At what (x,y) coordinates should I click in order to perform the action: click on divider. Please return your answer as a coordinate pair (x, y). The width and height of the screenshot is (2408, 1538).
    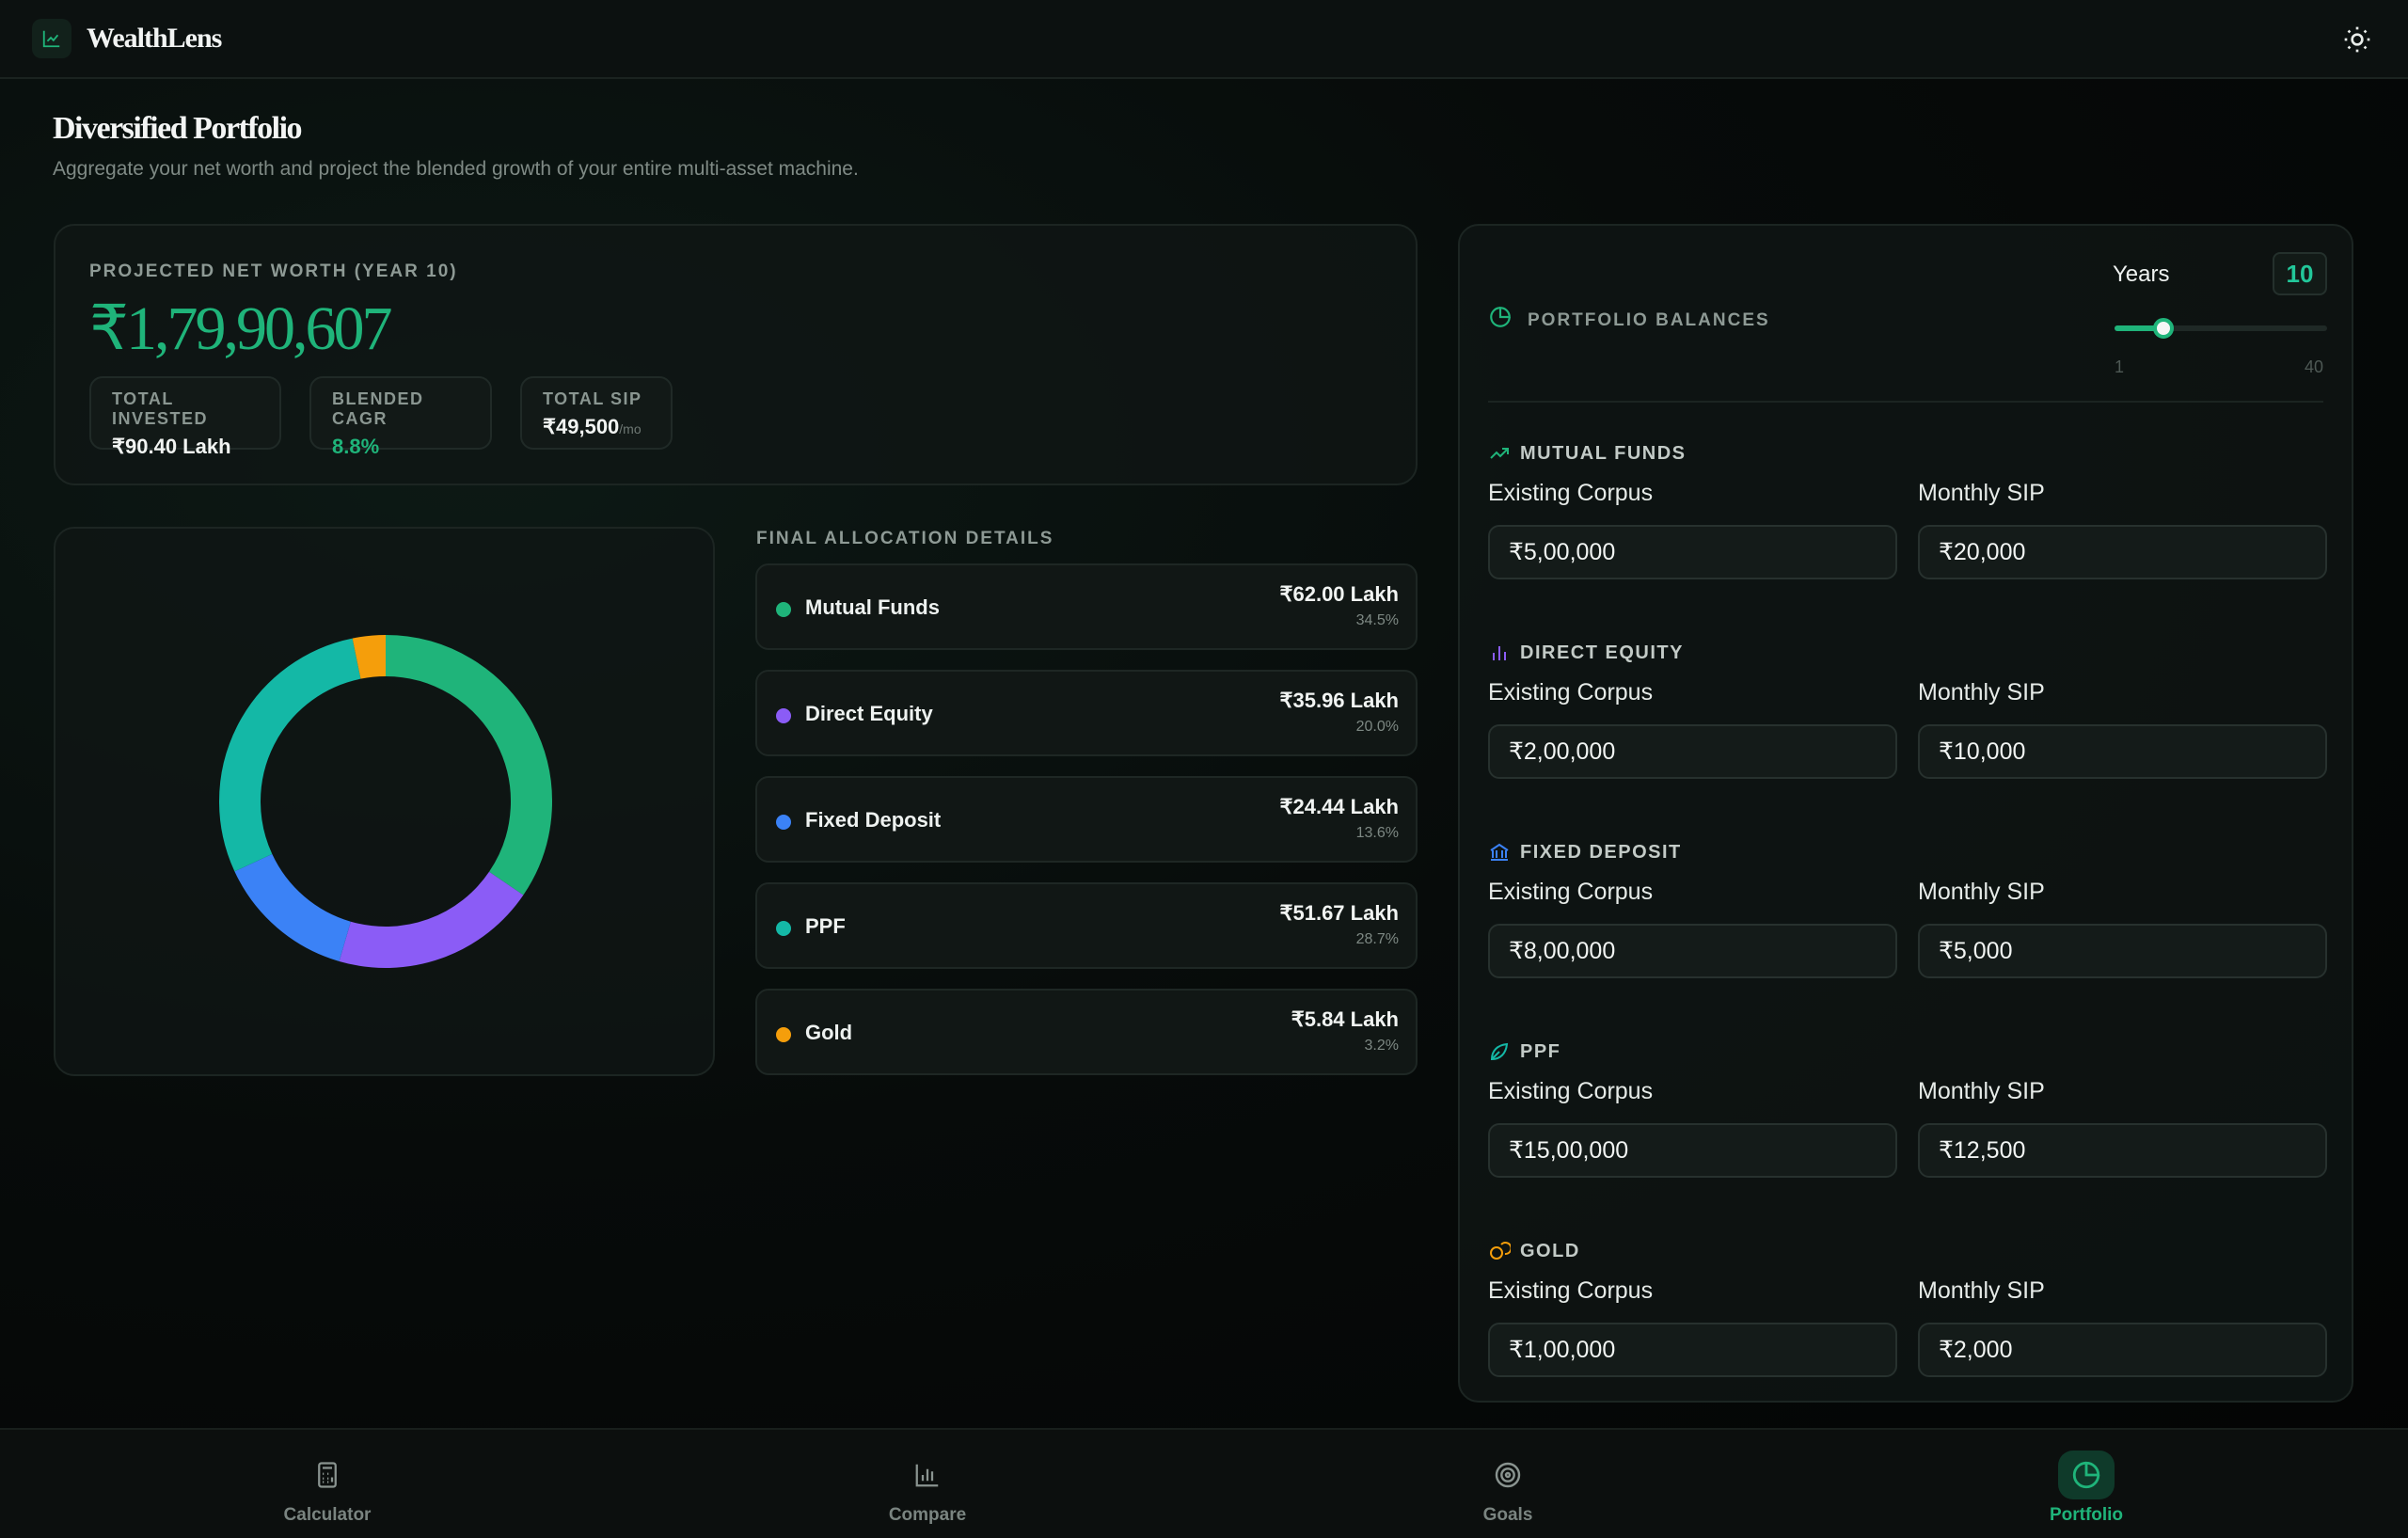
    Looking at the image, I should click on (1906, 402).